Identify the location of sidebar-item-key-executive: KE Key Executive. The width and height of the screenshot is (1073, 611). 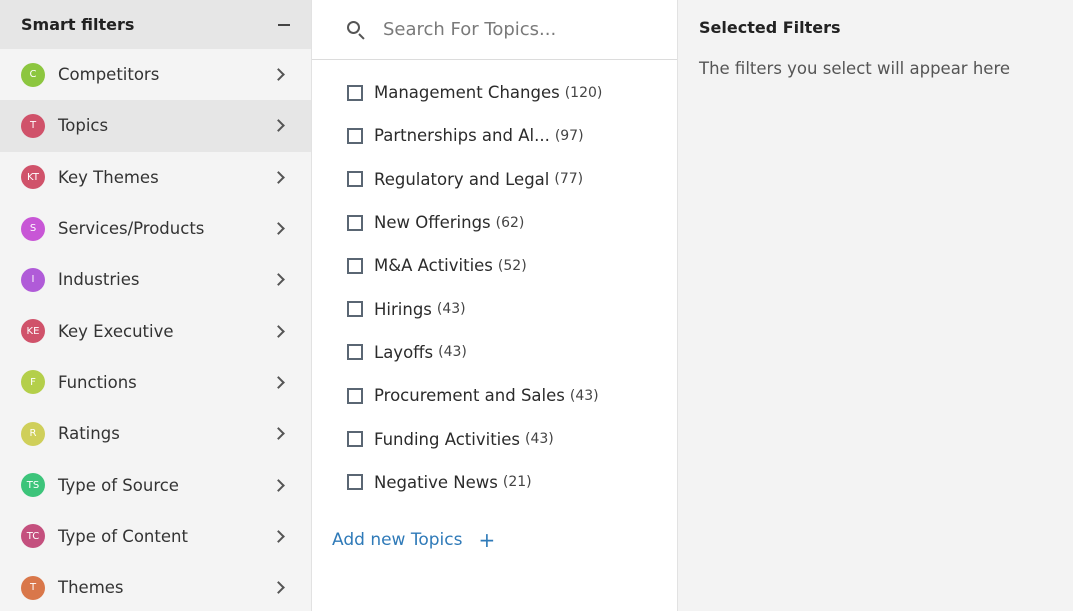
(155, 330).